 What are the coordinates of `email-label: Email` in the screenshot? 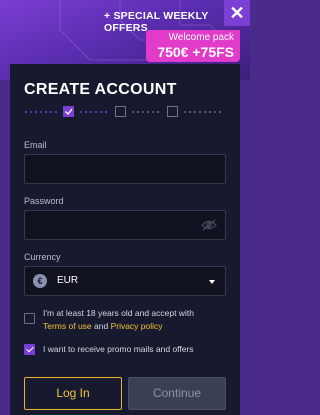 It's located at (35, 145).